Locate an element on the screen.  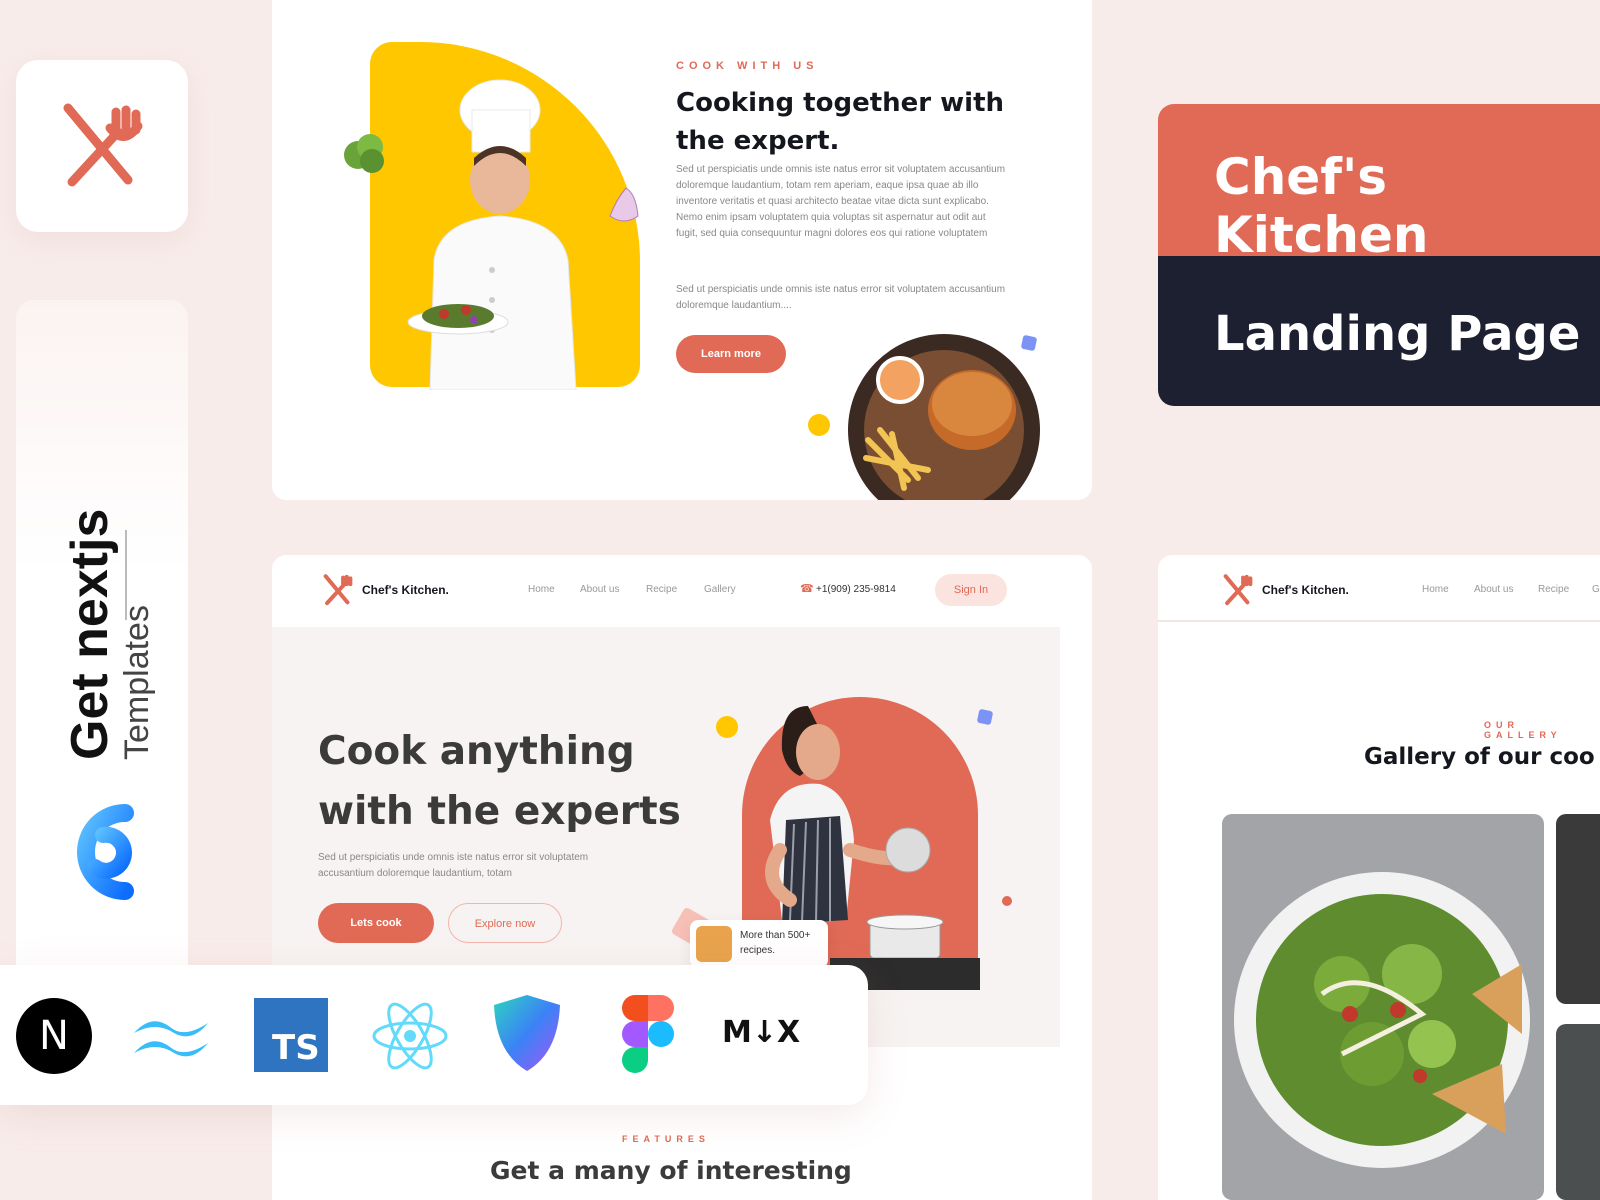
app-icon-tile is located at coordinates (102, 146).